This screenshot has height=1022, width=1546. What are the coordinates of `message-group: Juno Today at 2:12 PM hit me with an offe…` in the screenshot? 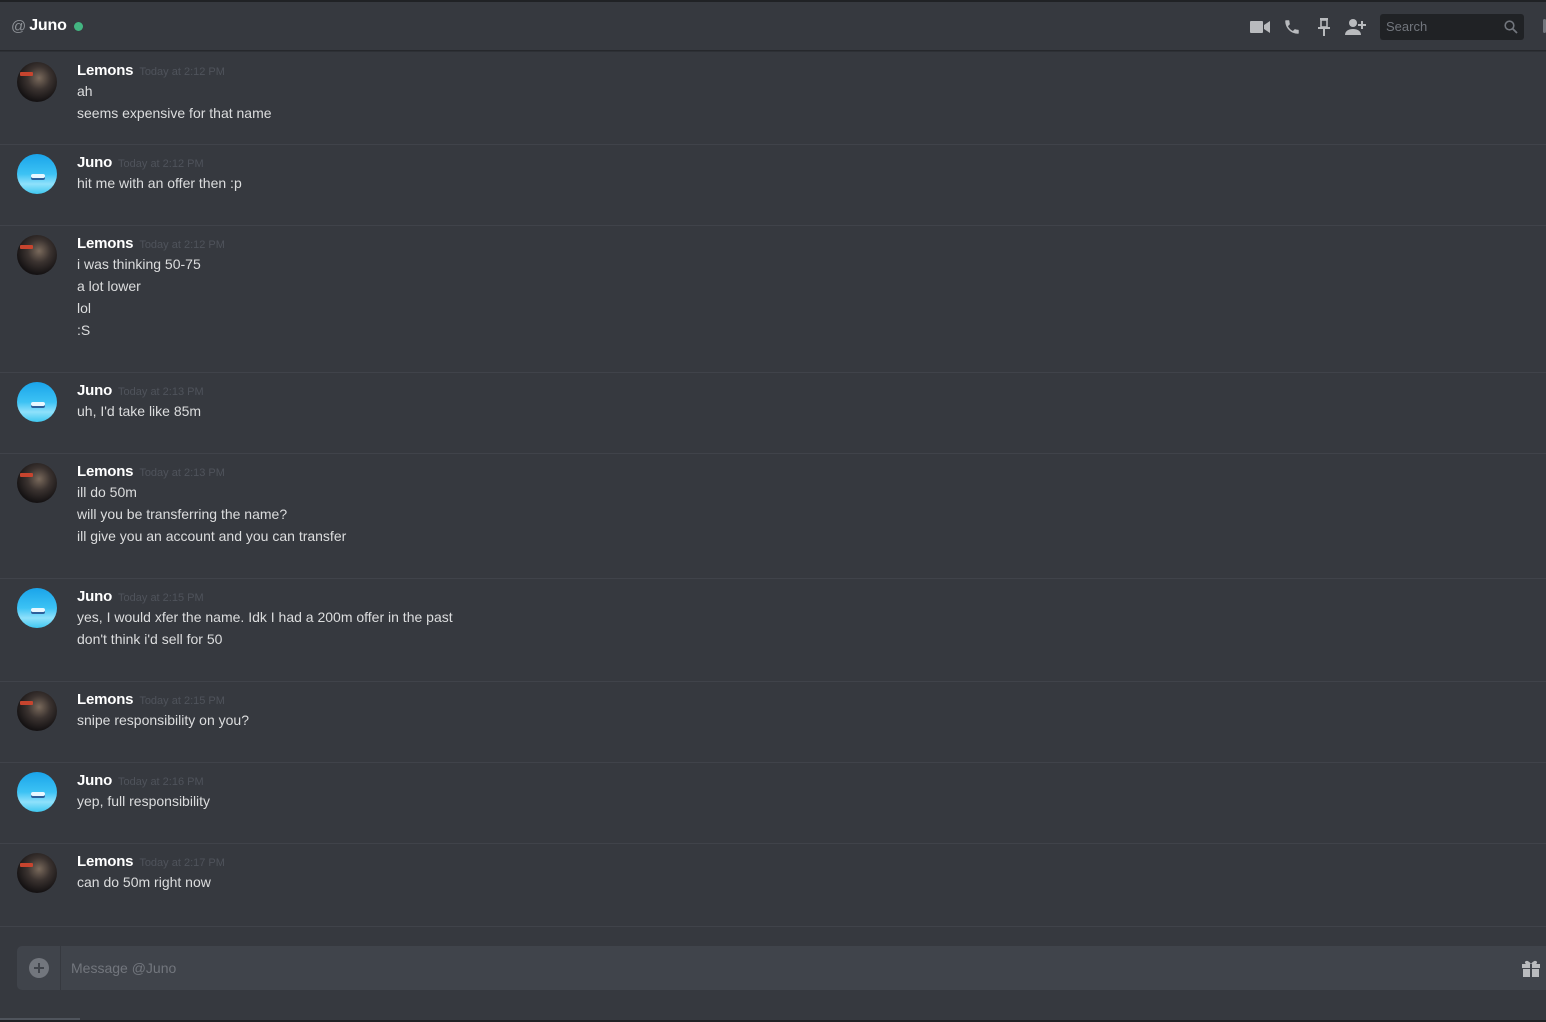 It's located at (773, 185).